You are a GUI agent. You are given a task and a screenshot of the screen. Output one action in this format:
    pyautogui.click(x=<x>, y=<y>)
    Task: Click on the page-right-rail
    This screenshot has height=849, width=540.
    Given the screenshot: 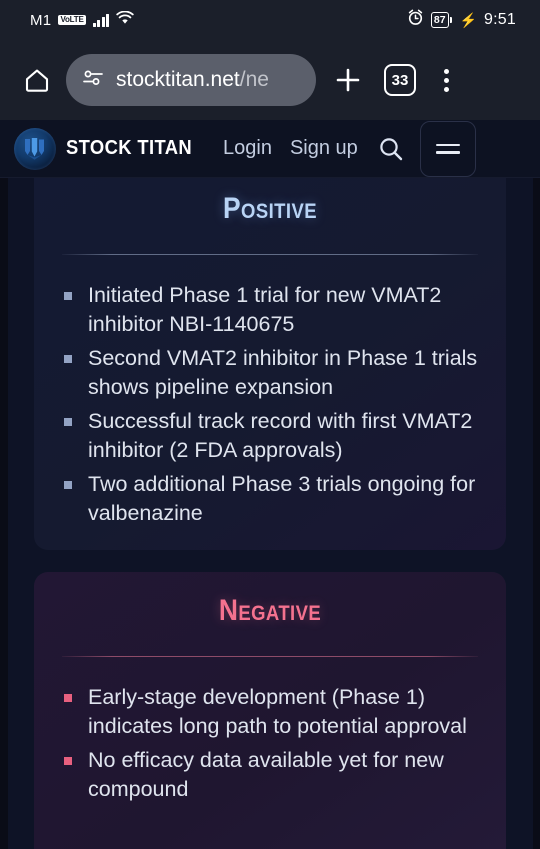 What is the action you would take?
    pyautogui.click(x=536, y=513)
    